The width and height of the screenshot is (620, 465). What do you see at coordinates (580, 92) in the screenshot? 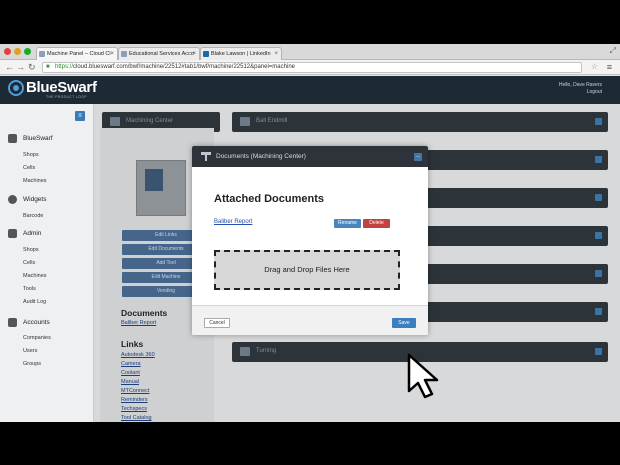
I see `logout-link: Logout` at bounding box center [580, 92].